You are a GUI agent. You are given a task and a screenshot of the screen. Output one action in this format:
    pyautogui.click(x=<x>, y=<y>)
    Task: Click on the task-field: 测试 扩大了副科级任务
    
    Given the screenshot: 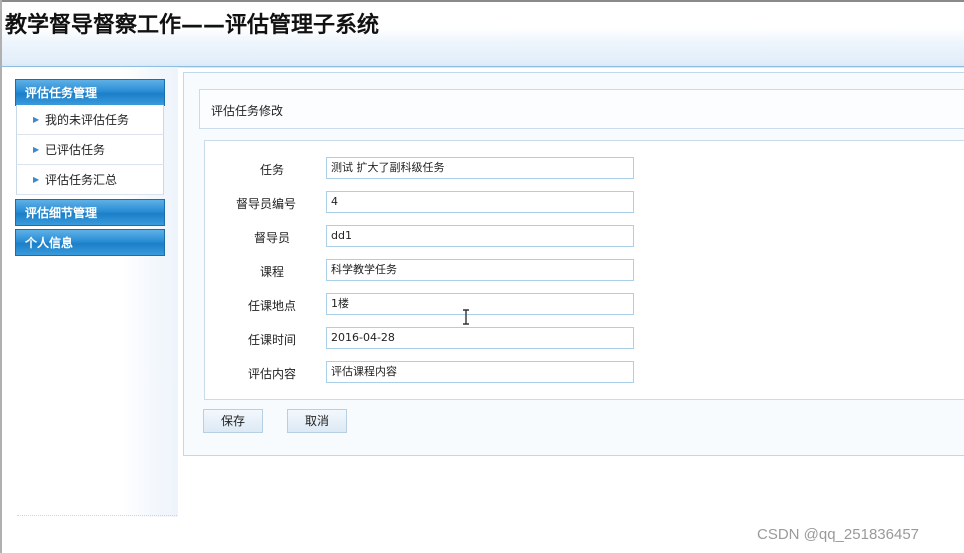 What is the action you would take?
    pyautogui.click(x=480, y=168)
    